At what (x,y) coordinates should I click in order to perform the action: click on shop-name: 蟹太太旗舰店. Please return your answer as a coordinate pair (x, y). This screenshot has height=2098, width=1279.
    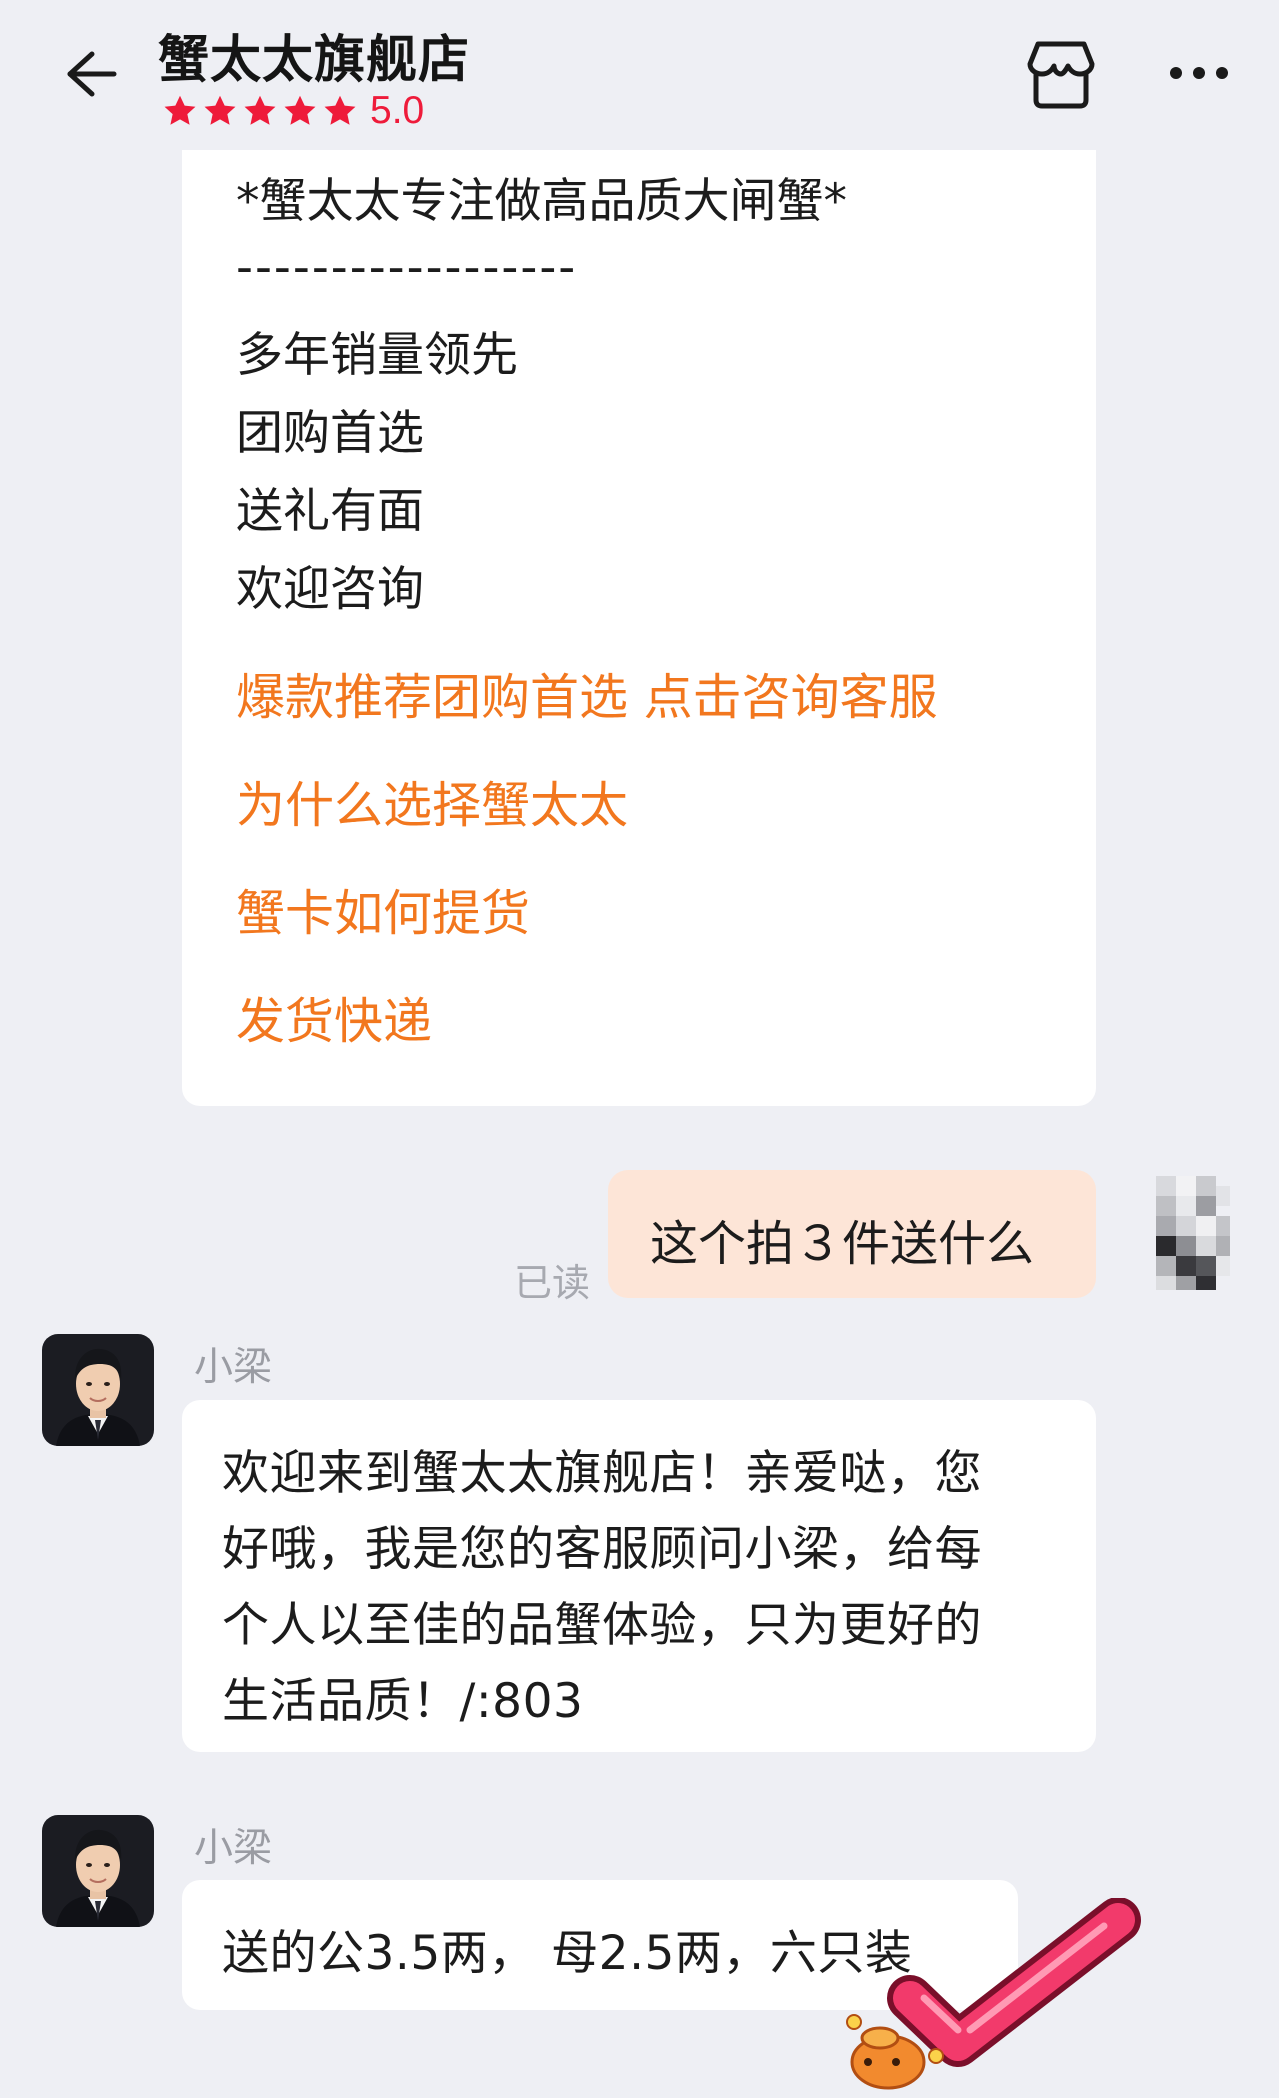
    Looking at the image, I should click on (314, 55).